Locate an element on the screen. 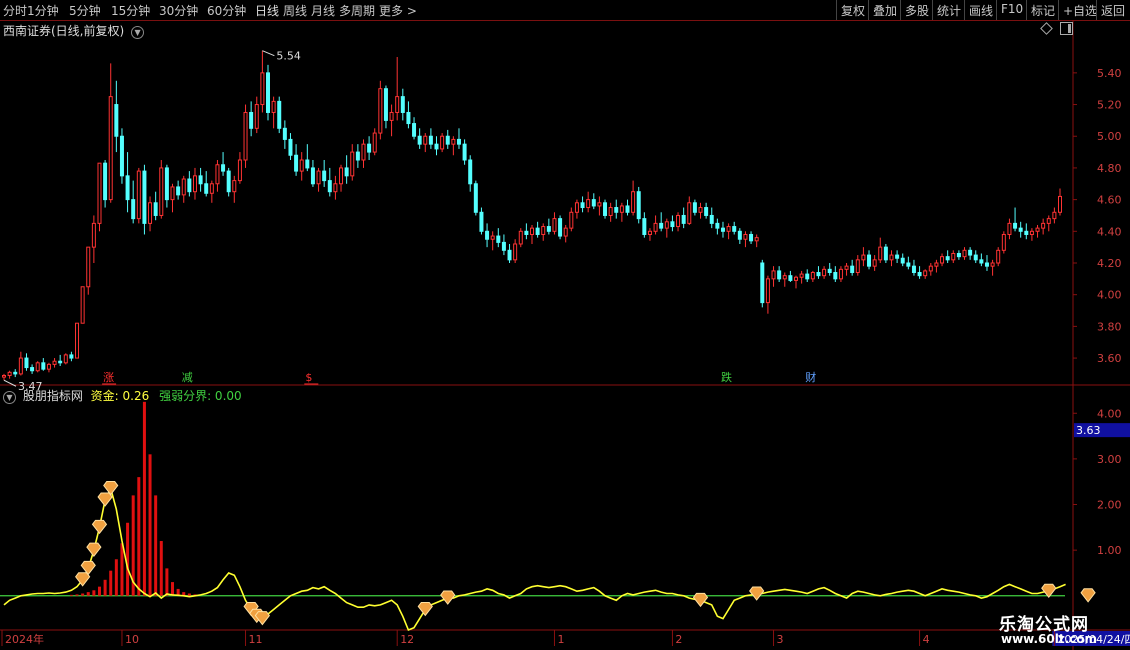 Image resolution: width=1130 pixels, height=650 pixels. ind-y-tick-label: 4.00 is located at coordinates (1109, 413).